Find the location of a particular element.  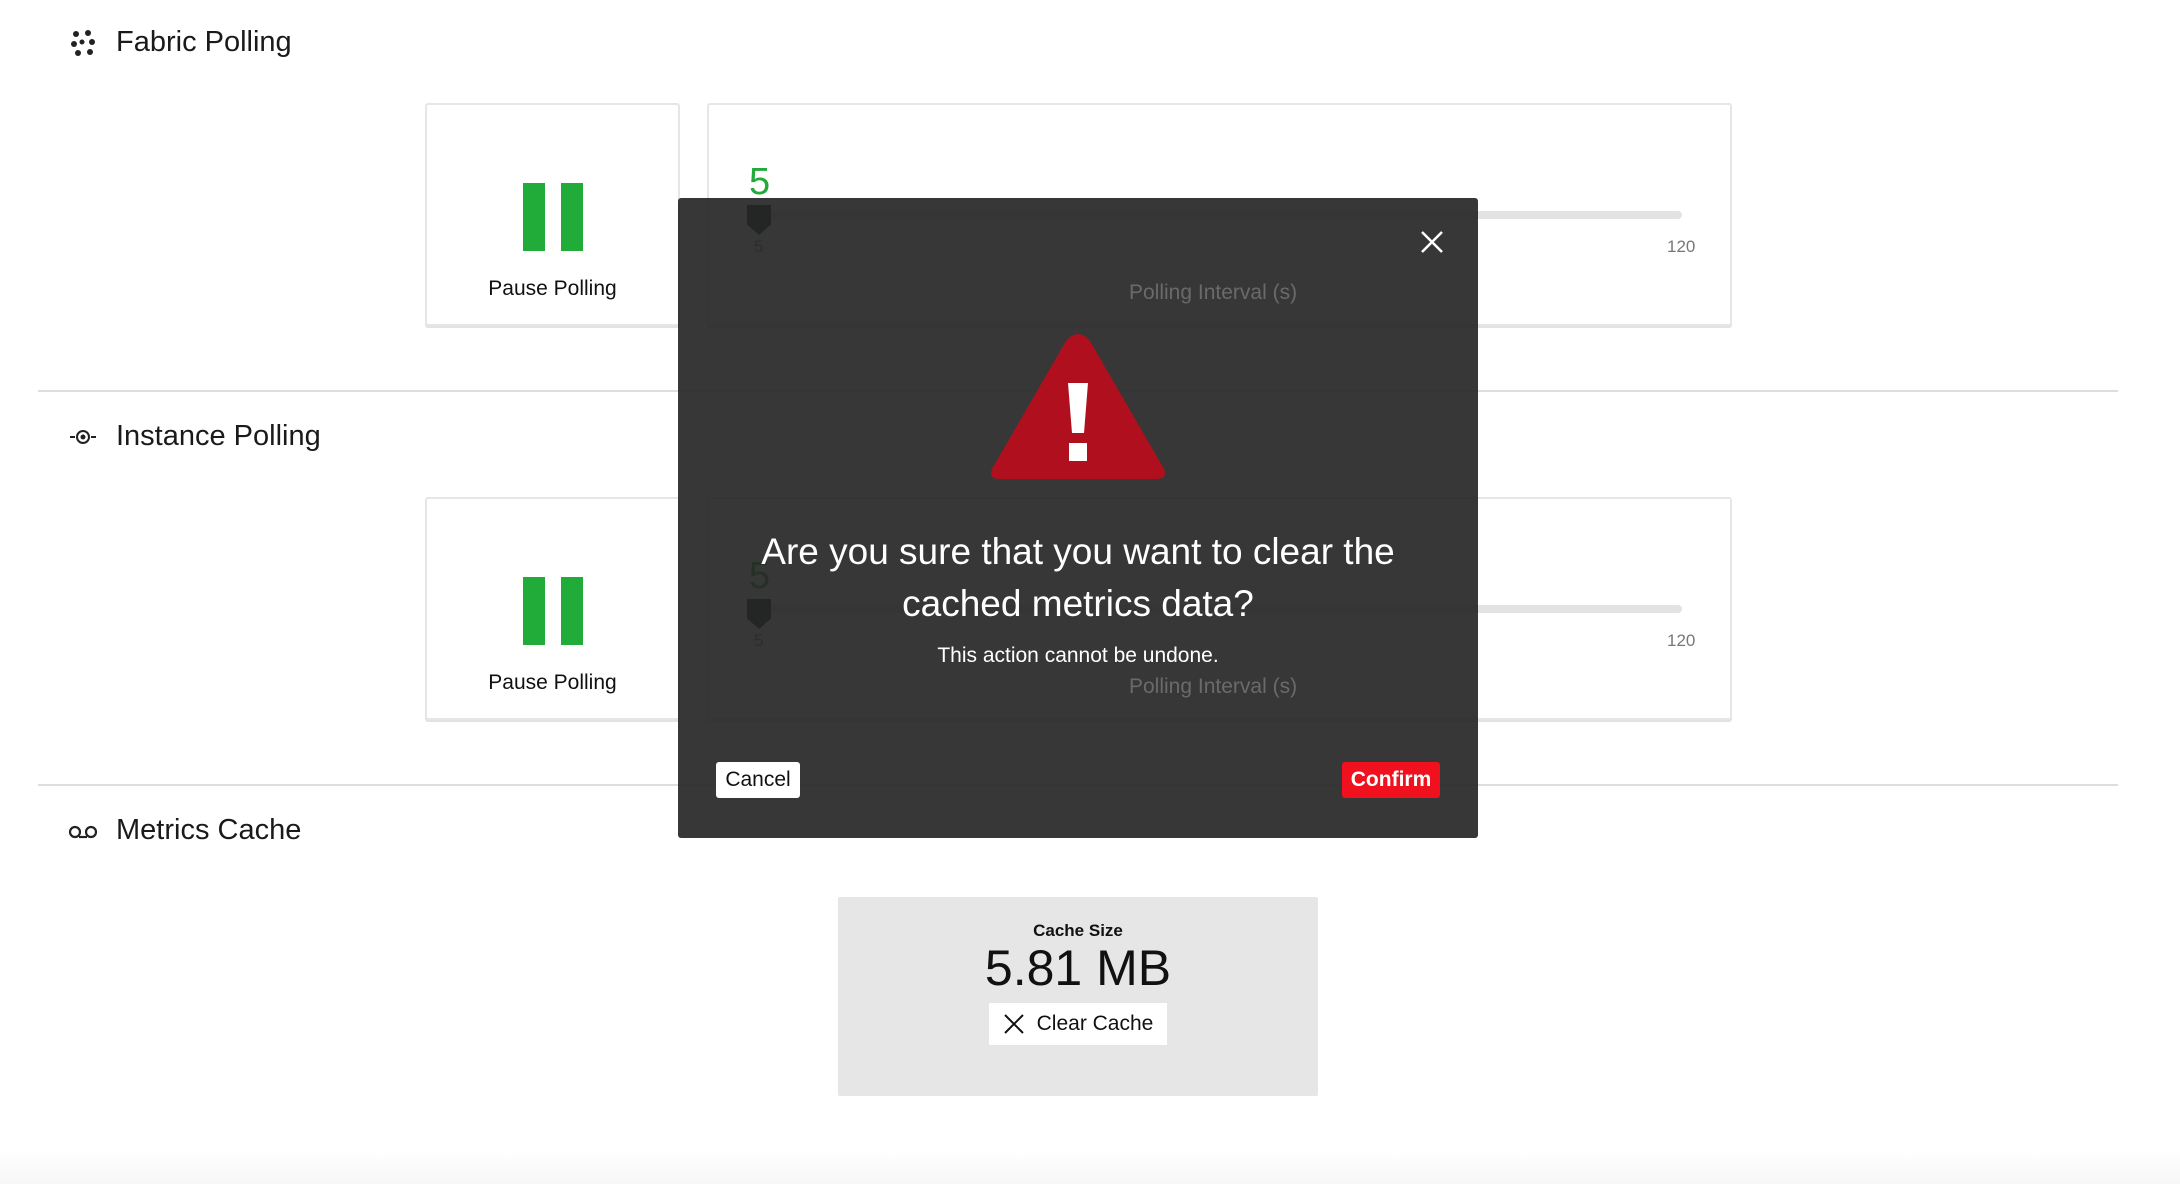

confirm-button: Confirm is located at coordinates (1391, 780).